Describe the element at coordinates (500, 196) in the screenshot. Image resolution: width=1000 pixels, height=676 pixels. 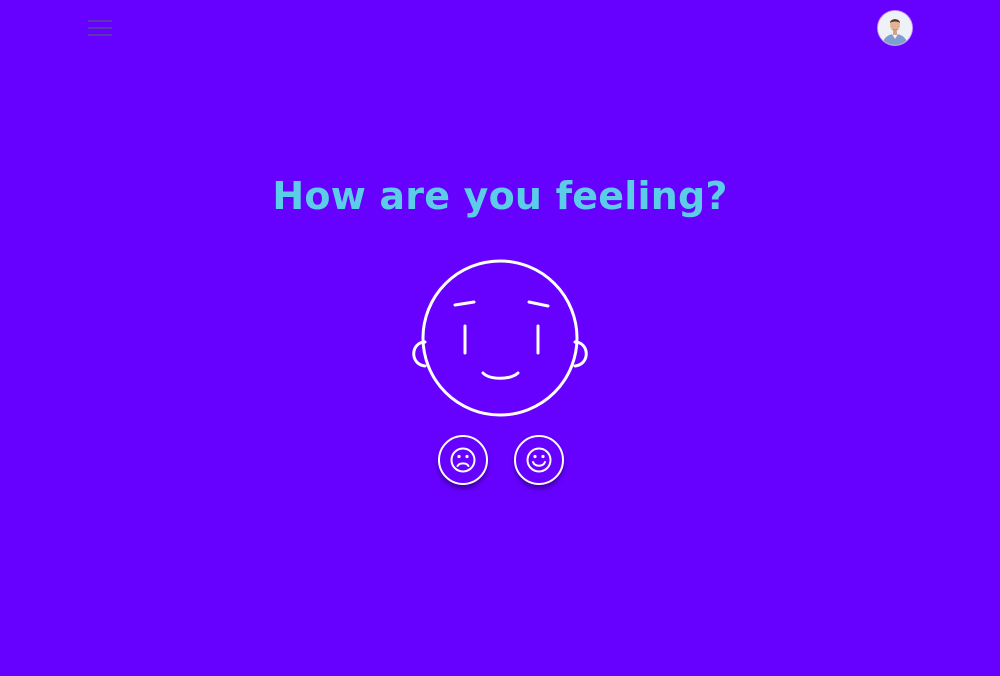
I see `page-title: How are you feeling?` at that location.